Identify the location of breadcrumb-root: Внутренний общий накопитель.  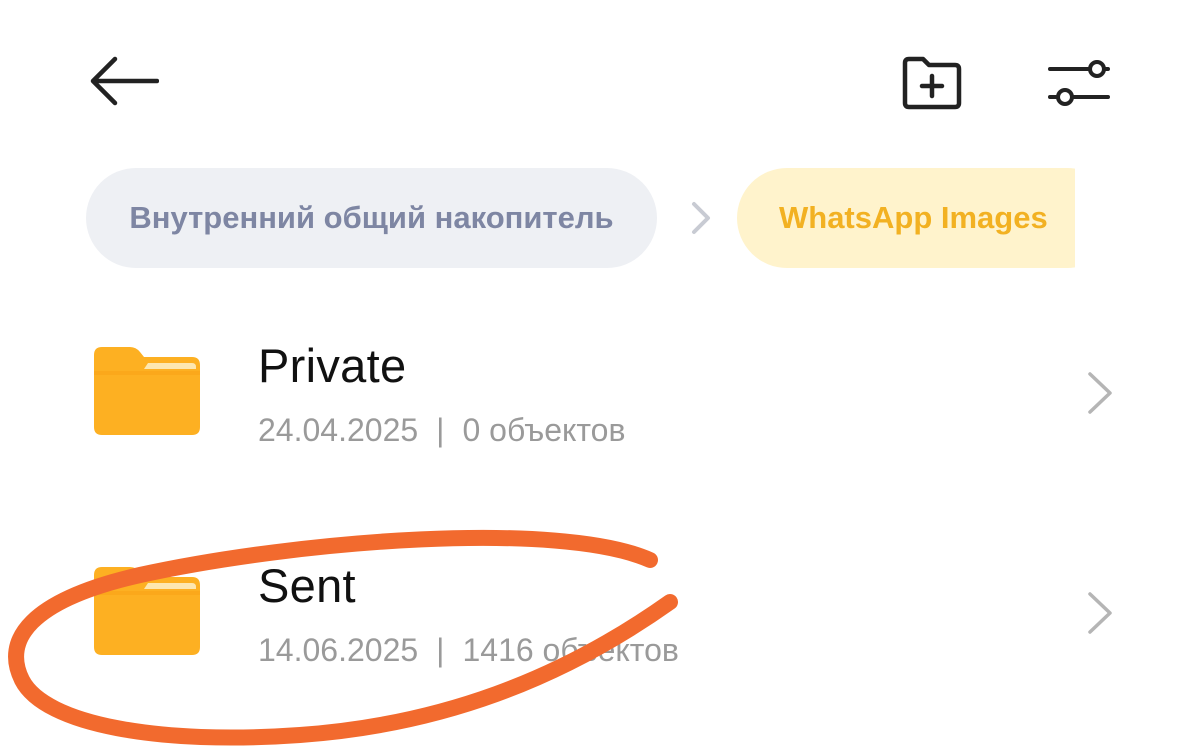
(371, 218).